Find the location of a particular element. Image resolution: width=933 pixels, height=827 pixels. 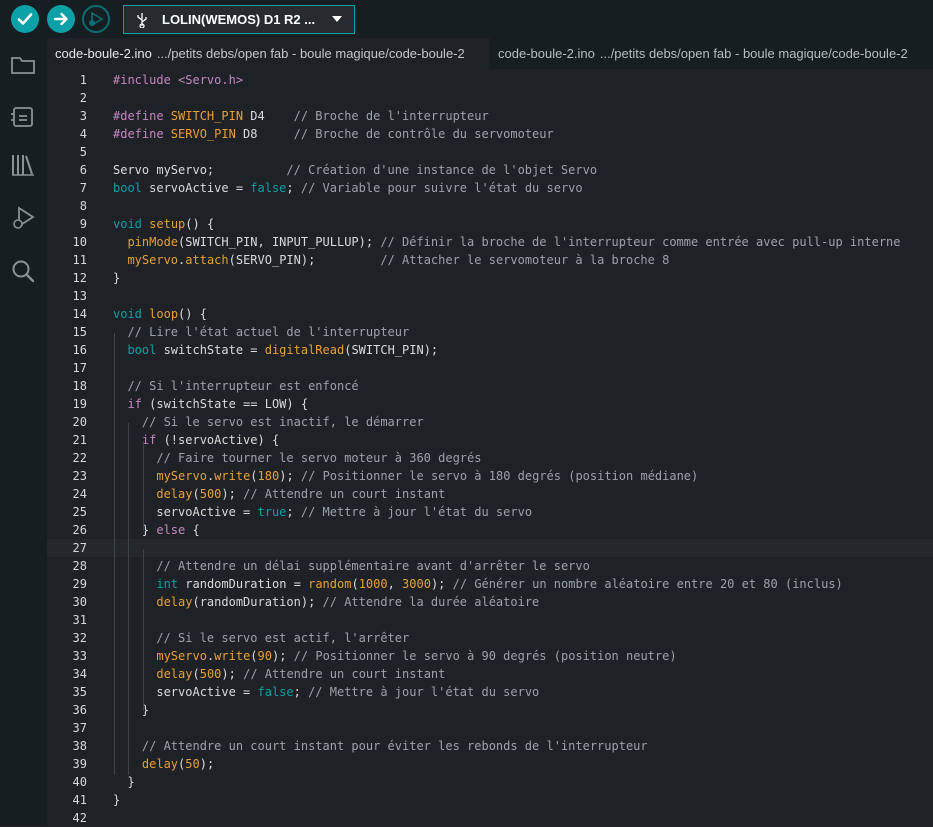

line-number: 18 is located at coordinates (79, 386).